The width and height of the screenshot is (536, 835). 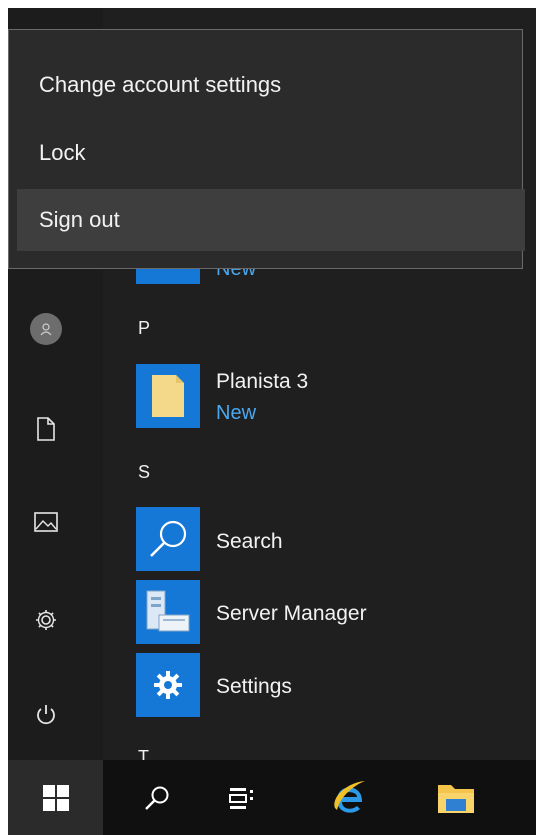 What do you see at coordinates (254, 687) in the screenshot?
I see `app-name-settings: Settings` at bounding box center [254, 687].